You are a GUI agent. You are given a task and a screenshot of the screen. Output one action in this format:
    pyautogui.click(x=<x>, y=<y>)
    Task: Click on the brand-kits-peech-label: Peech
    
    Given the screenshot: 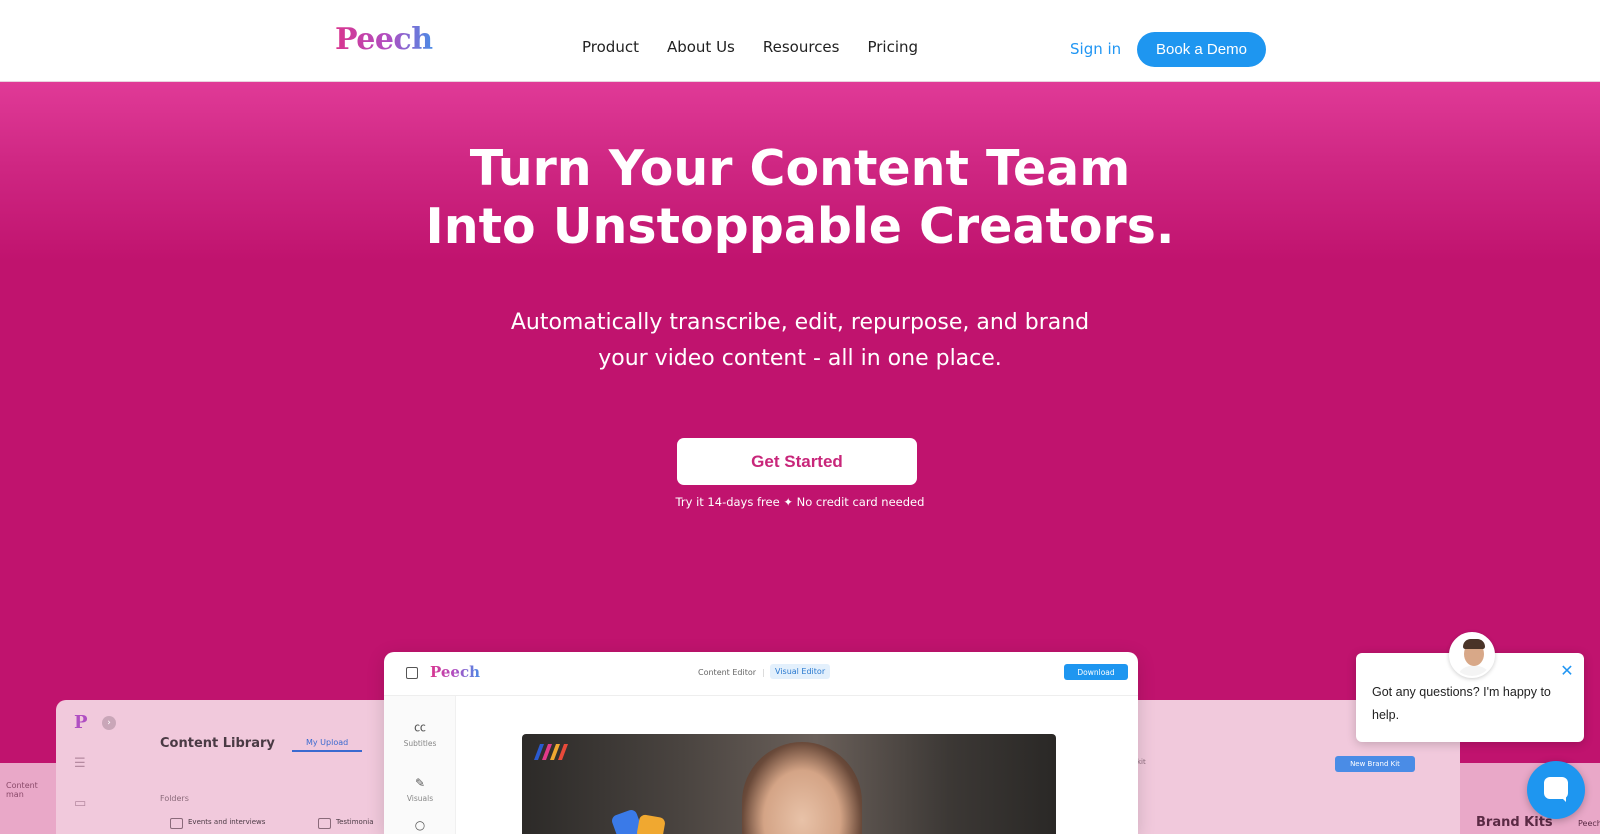 What is the action you would take?
    pyautogui.click(x=1589, y=823)
    